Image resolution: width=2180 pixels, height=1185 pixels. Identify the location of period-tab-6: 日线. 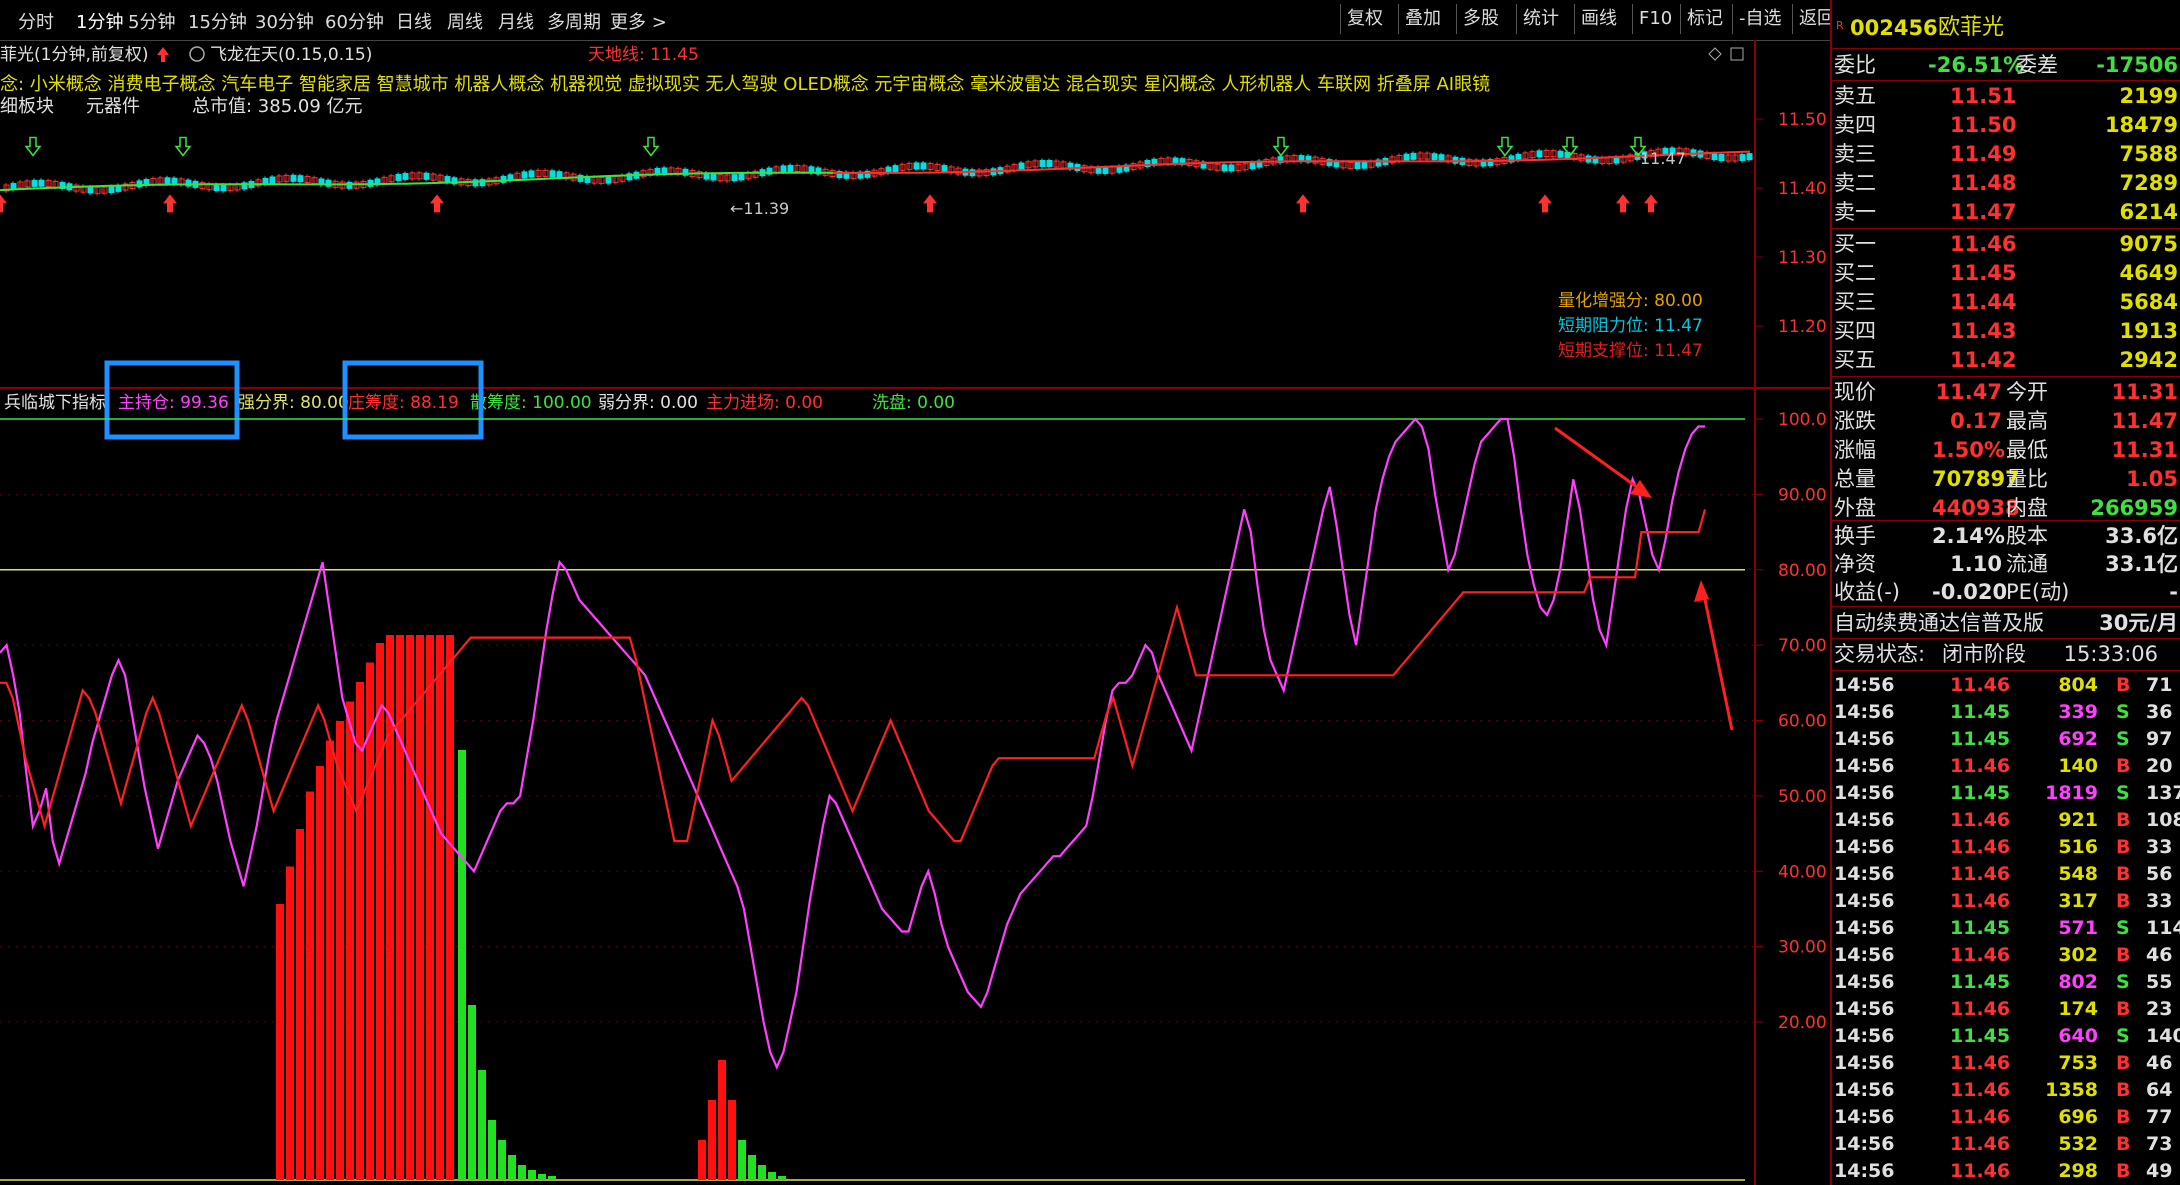
(414, 21).